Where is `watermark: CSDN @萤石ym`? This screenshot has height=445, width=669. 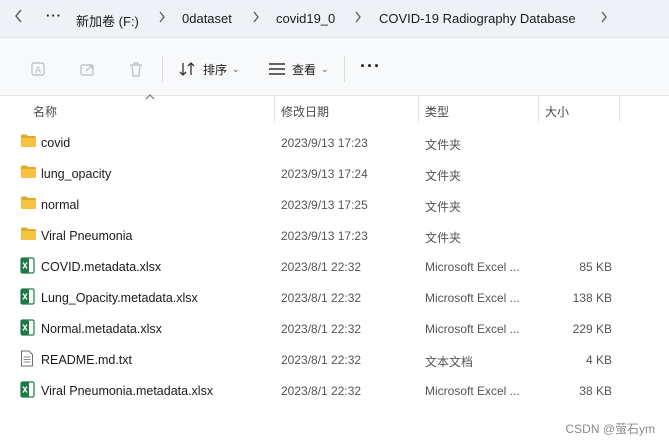
watermark: CSDN @萤石ym is located at coordinates (610, 429).